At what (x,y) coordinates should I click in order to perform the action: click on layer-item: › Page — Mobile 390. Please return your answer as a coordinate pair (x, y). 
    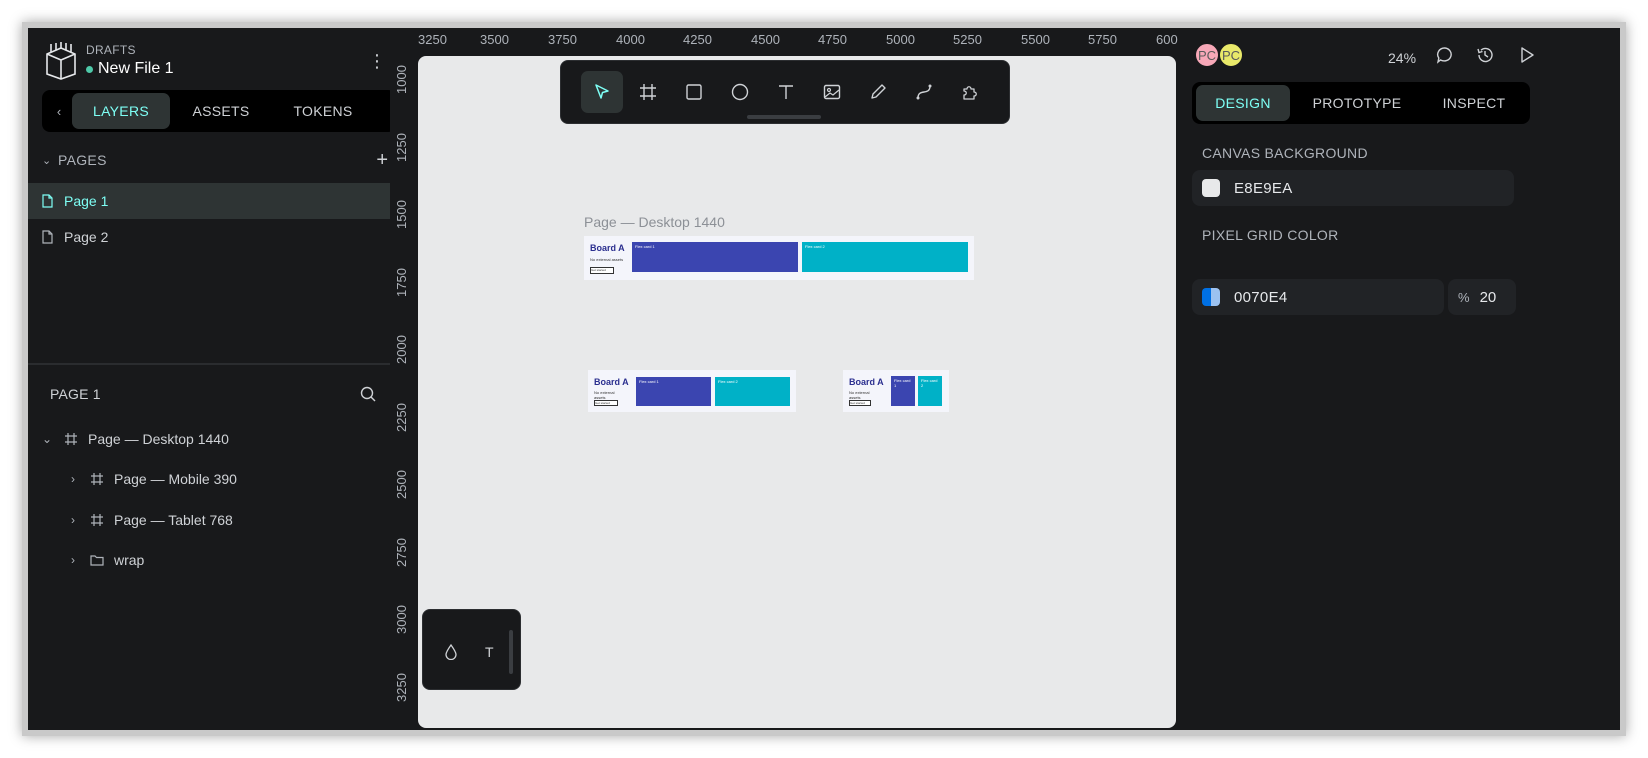
    Looking at the image, I should click on (151, 479).